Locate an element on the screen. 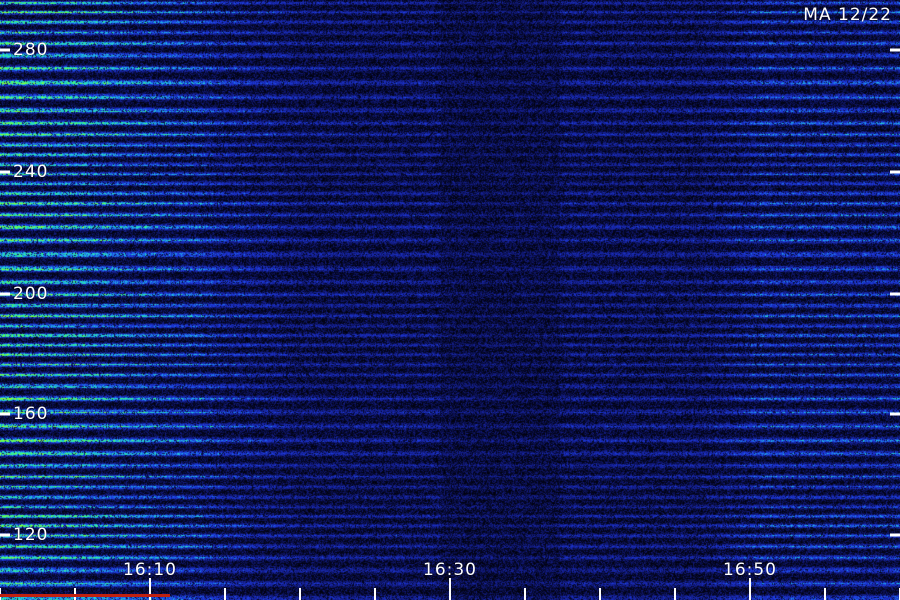  y-tick-label: 120 is located at coordinates (31, 535).